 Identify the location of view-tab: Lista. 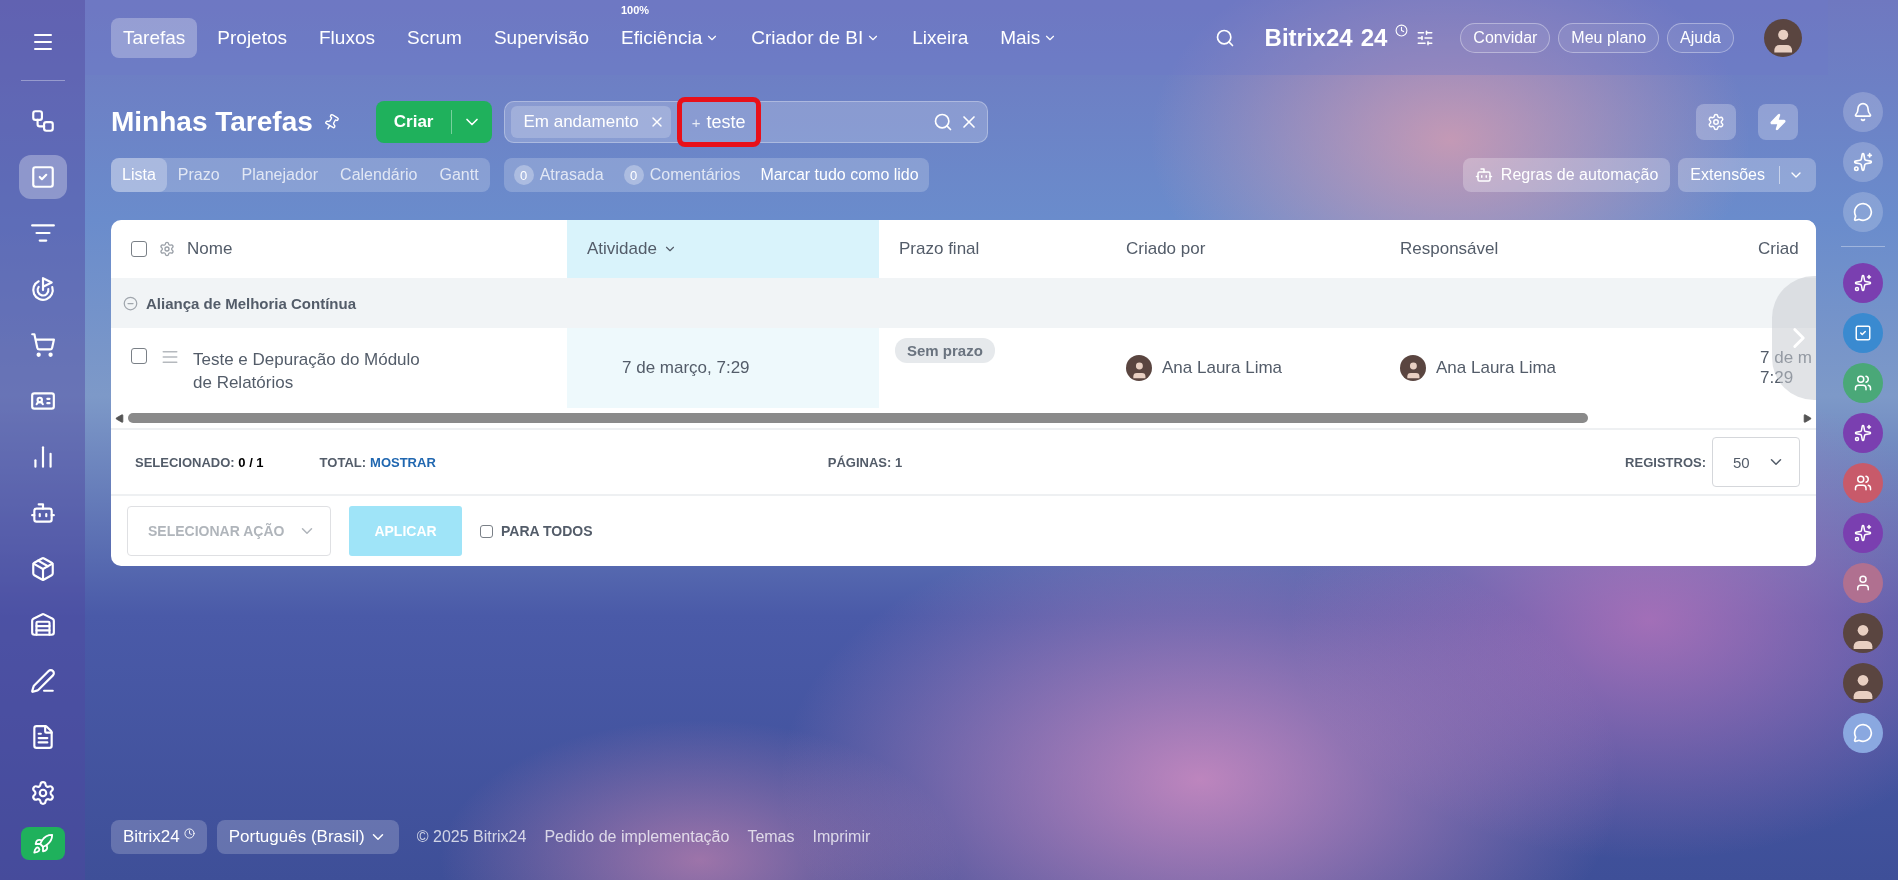
(139, 175).